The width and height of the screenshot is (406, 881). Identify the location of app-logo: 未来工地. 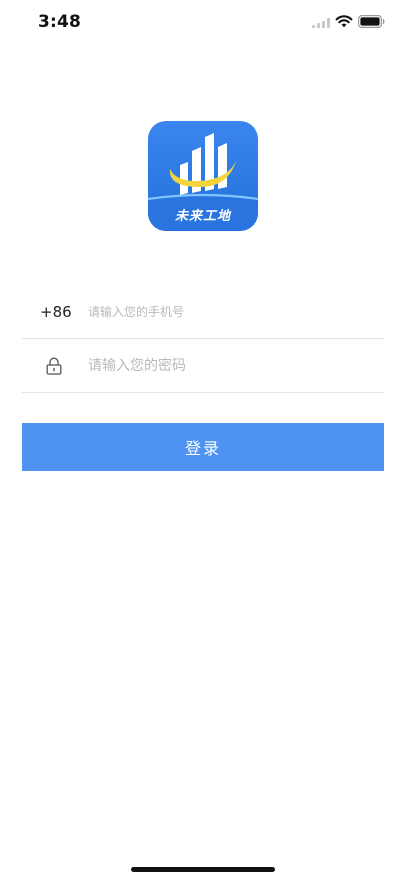
(203, 176).